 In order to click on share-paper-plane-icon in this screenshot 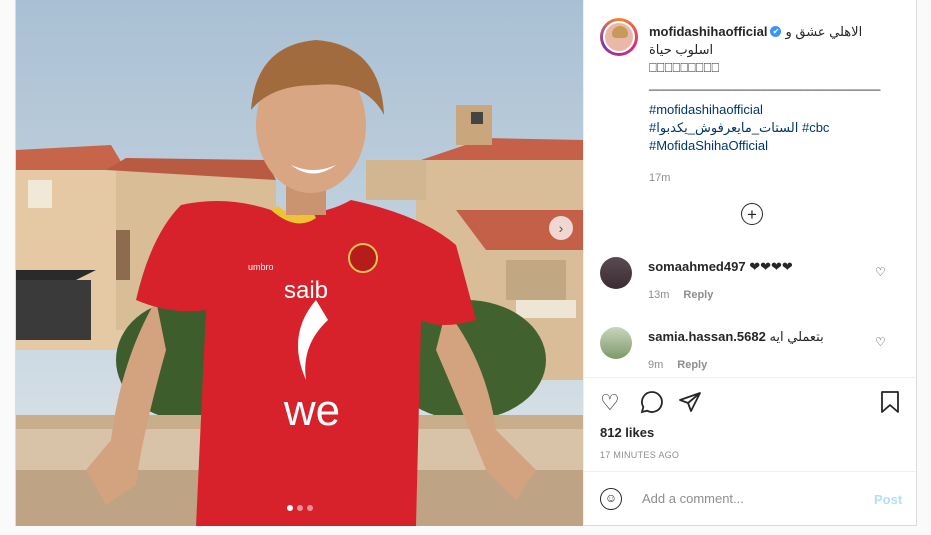, I will do `click(690, 402)`.